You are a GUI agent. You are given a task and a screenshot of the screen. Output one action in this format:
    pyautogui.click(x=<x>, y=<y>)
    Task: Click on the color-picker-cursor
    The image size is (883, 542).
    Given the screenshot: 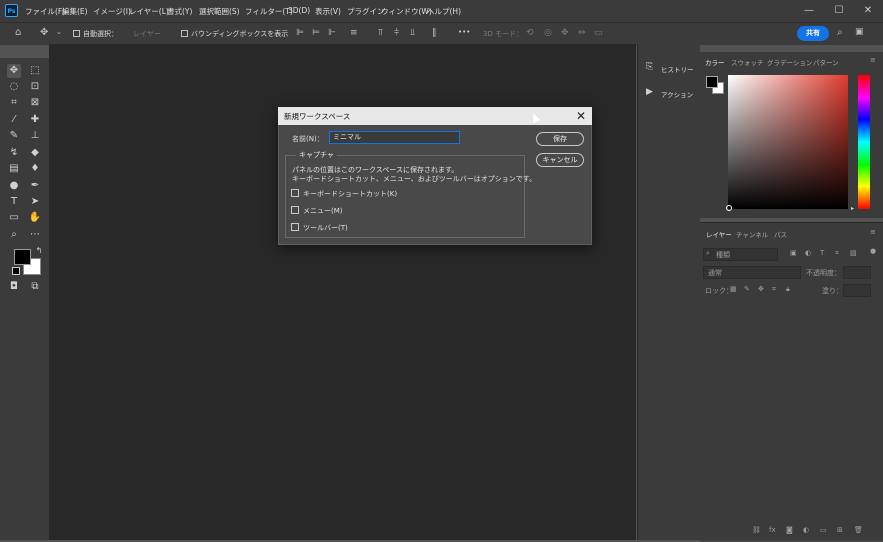 What is the action you would take?
    pyautogui.click(x=729, y=208)
    